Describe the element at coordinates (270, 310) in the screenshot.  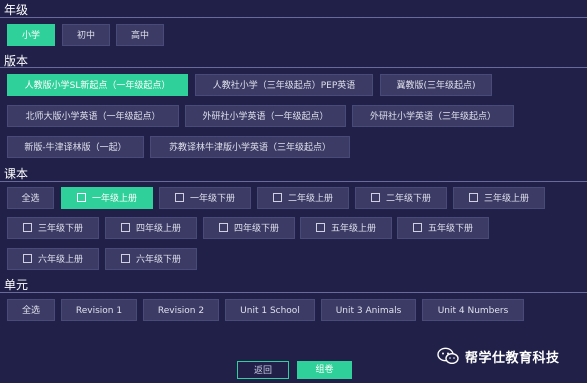
I see `unit-option-unit-1-school: Unit 1 School` at that location.